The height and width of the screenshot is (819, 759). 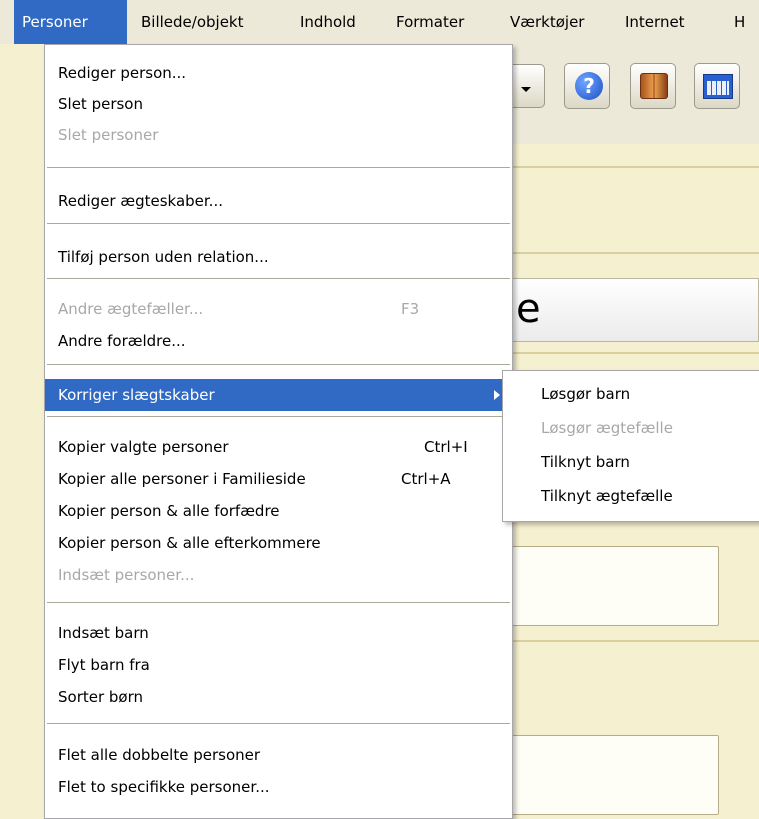 I want to click on calendar-icon, so click(x=718, y=86).